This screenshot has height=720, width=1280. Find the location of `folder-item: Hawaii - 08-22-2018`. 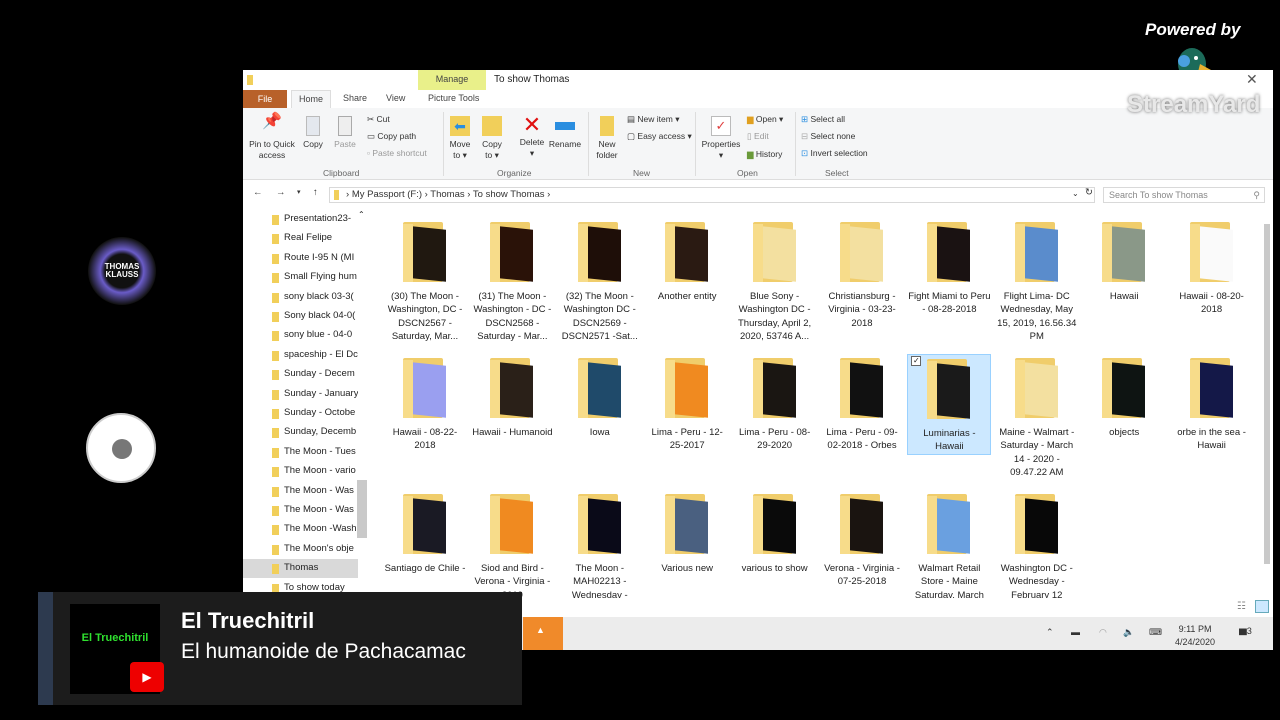

folder-item: Hawaii - 08-22-2018 is located at coordinates (425, 403).